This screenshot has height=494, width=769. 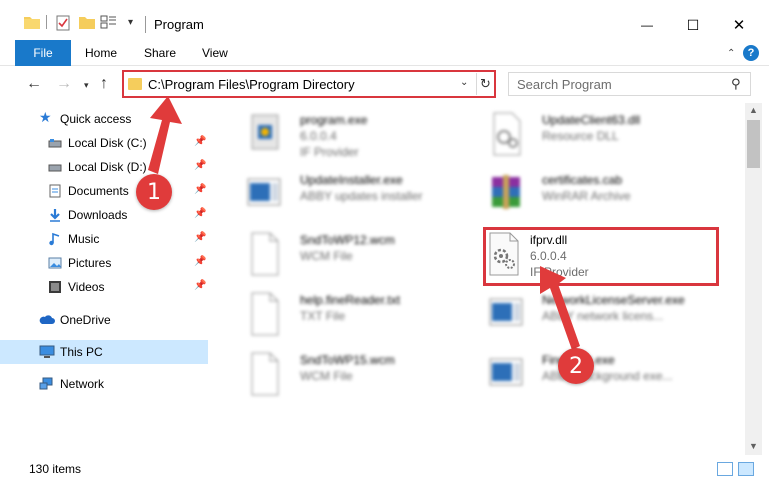 What do you see at coordinates (361, 196) in the screenshot?
I see `file-detail: ABBY updates installer` at bounding box center [361, 196].